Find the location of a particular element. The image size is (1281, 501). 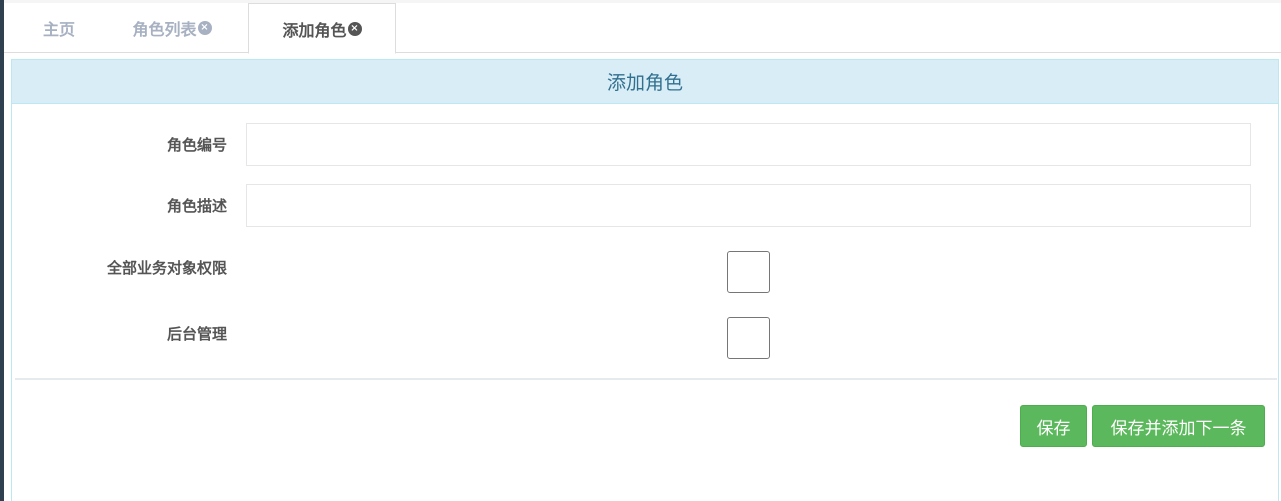

backend-admin-label: 后台管理 is located at coordinates (196, 334).